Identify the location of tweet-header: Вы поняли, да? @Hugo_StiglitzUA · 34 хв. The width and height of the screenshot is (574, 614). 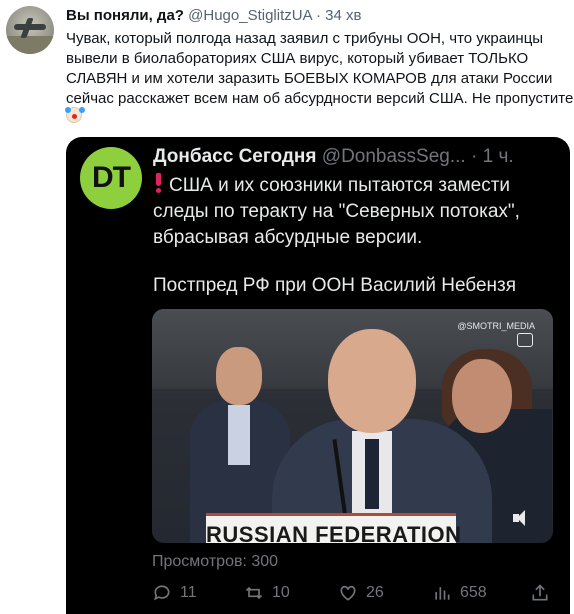
(213, 15).